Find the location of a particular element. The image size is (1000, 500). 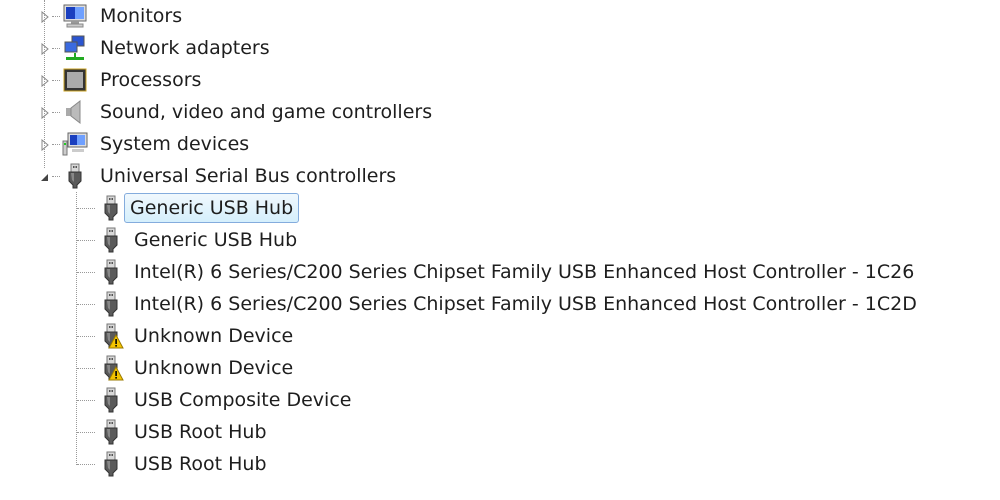

category-label: System devices is located at coordinates (175, 144).